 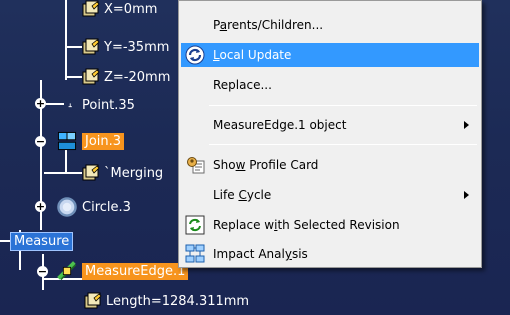 I want to click on profile-card-icon, so click(x=196, y=165).